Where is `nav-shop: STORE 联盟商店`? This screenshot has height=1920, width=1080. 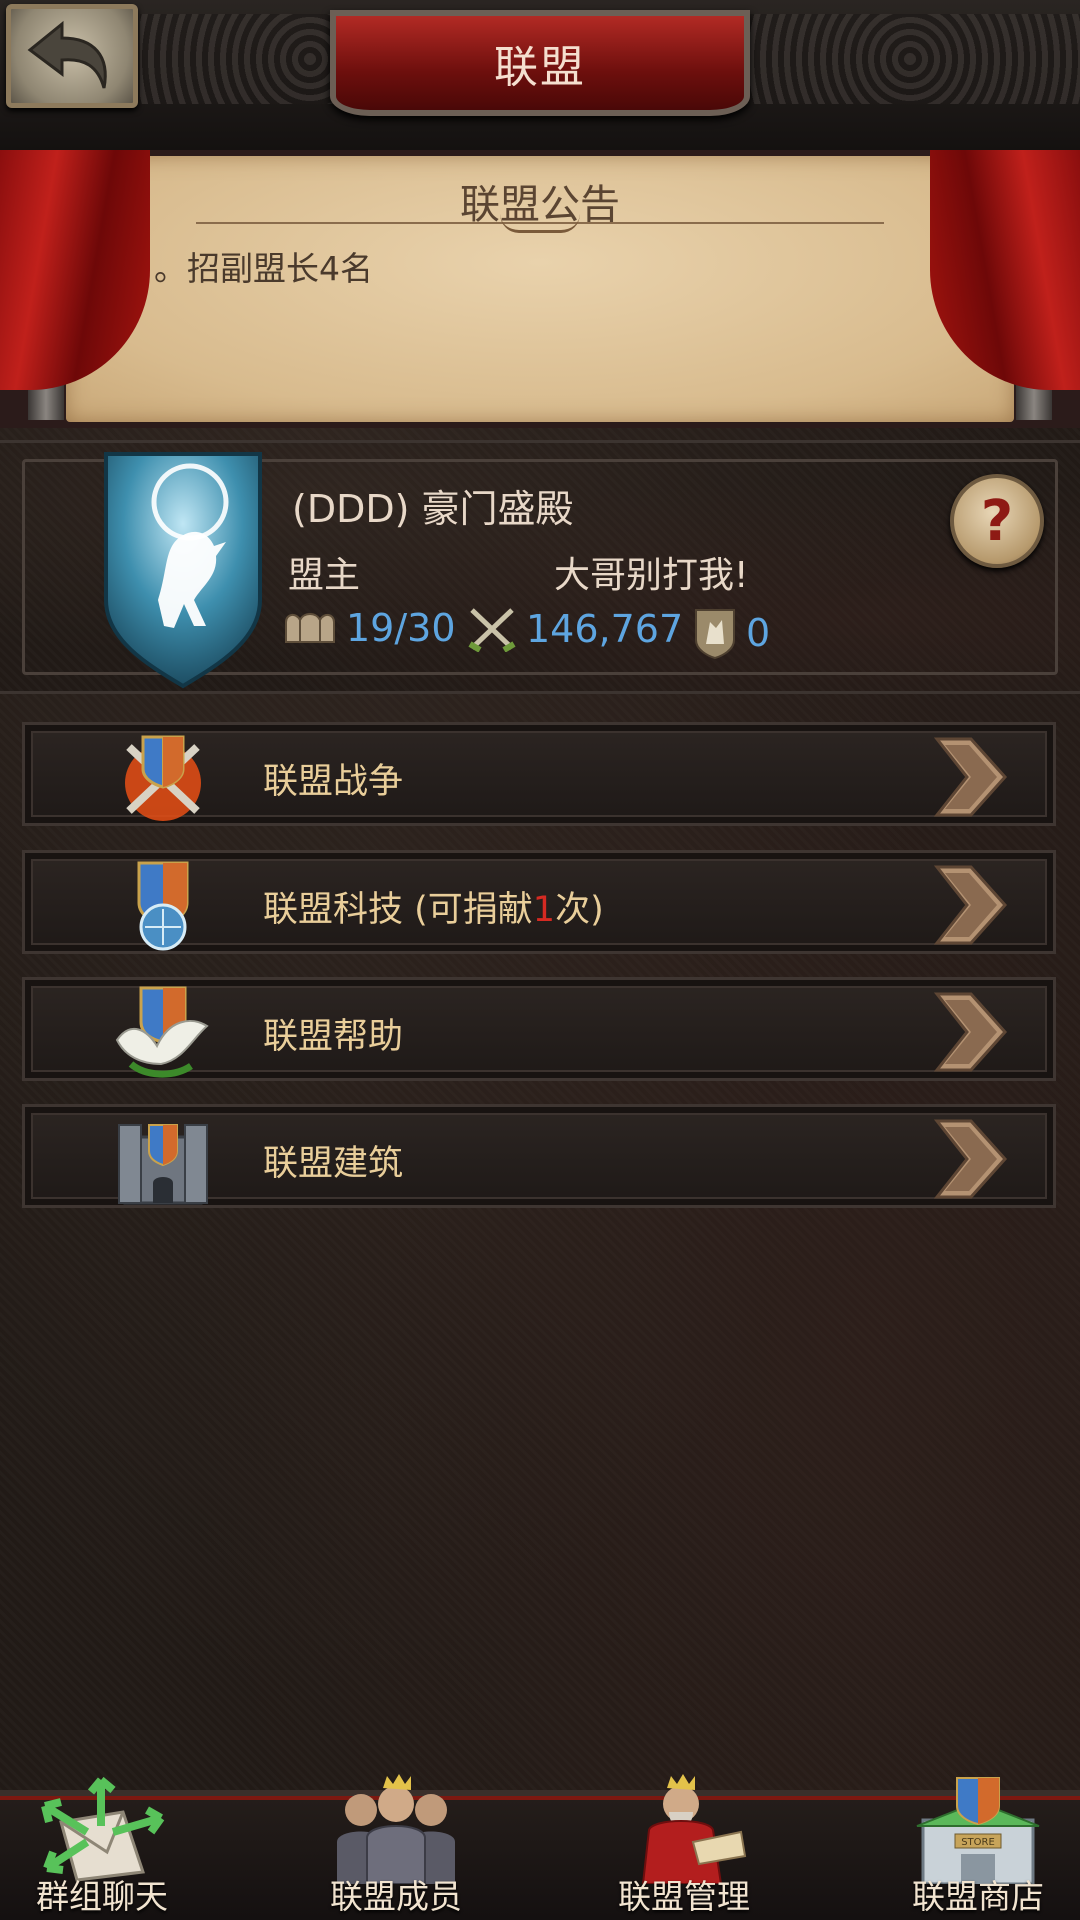
nav-shop: STORE 联盟商店 is located at coordinates (978, 1846).